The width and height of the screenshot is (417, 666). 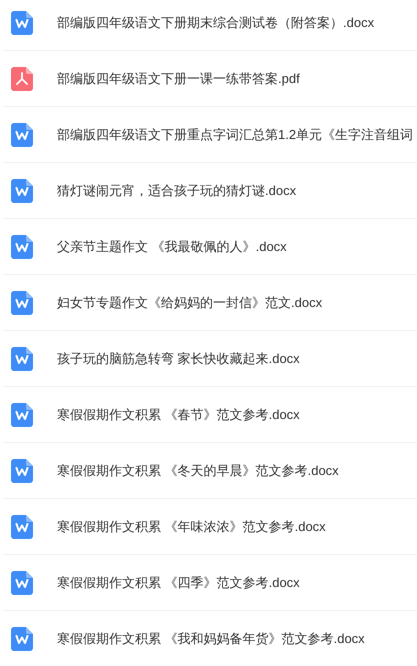 I want to click on file-name: 妇女节专题作文《给妈妈的一封信》范文.docx, so click(x=189, y=302).